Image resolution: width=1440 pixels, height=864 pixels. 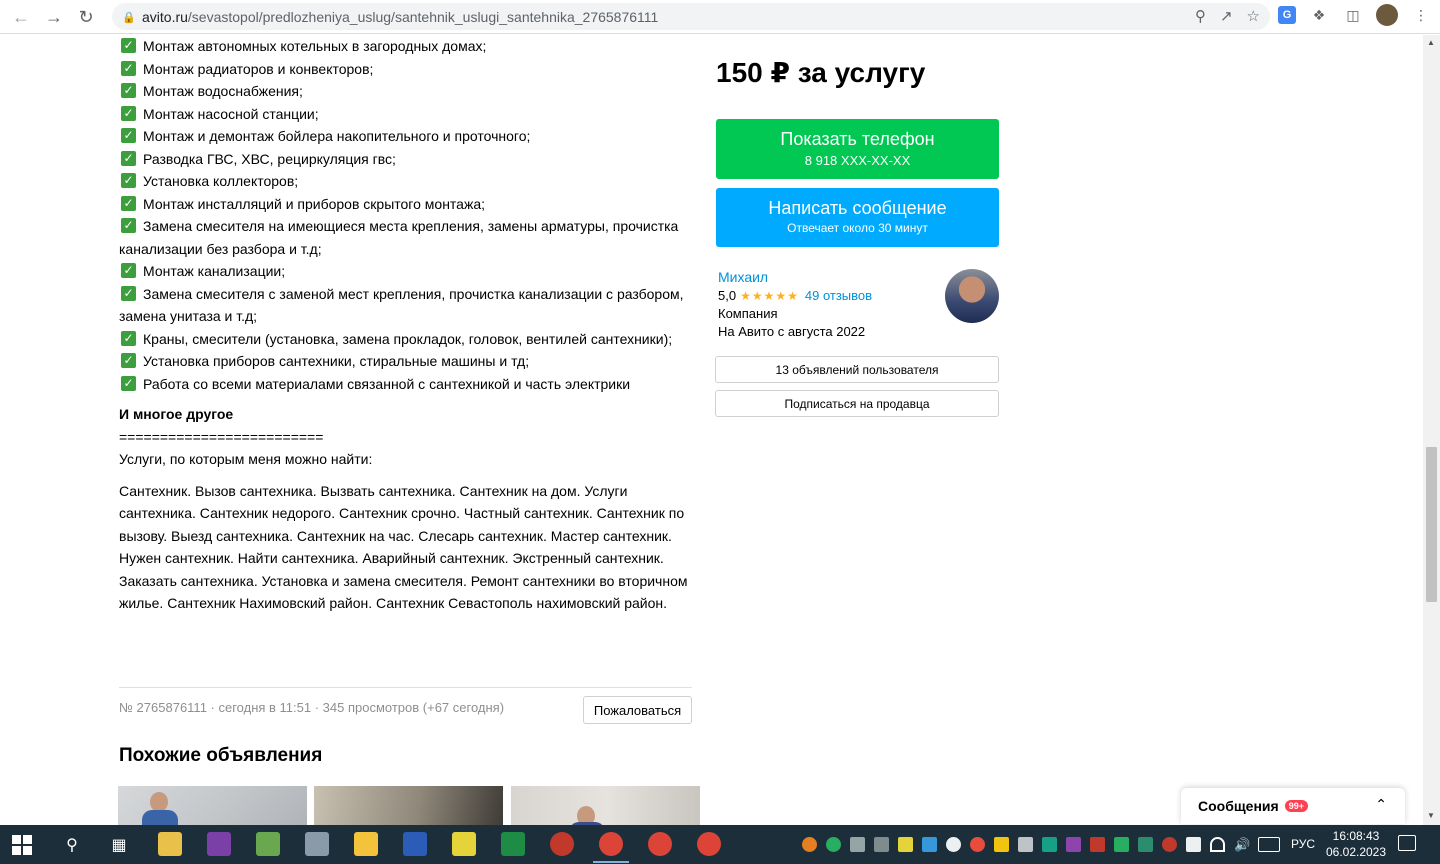 What do you see at coordinates (54, 17) in the screenshot?
I see `forward-icon: →` at bounding box center [54, 17].